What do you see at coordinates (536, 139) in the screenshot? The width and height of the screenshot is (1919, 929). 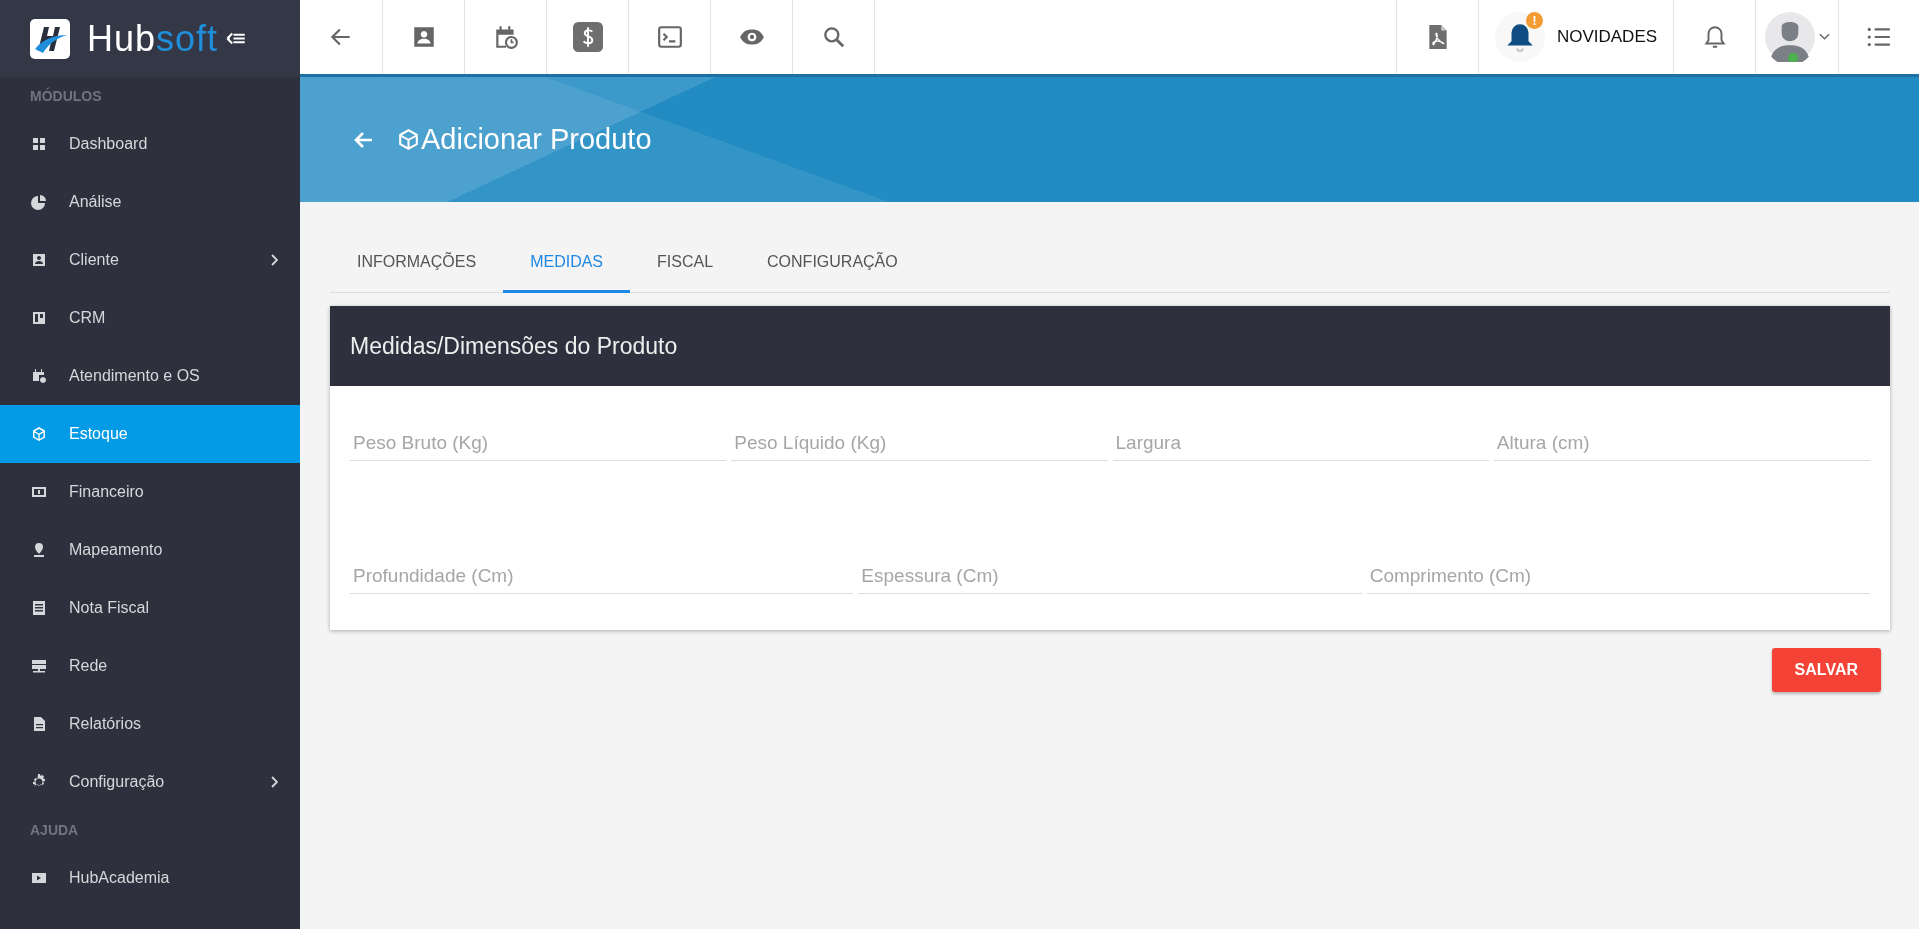 I see `page-title: Adicionar Produto` at bounding box center [536, 139].